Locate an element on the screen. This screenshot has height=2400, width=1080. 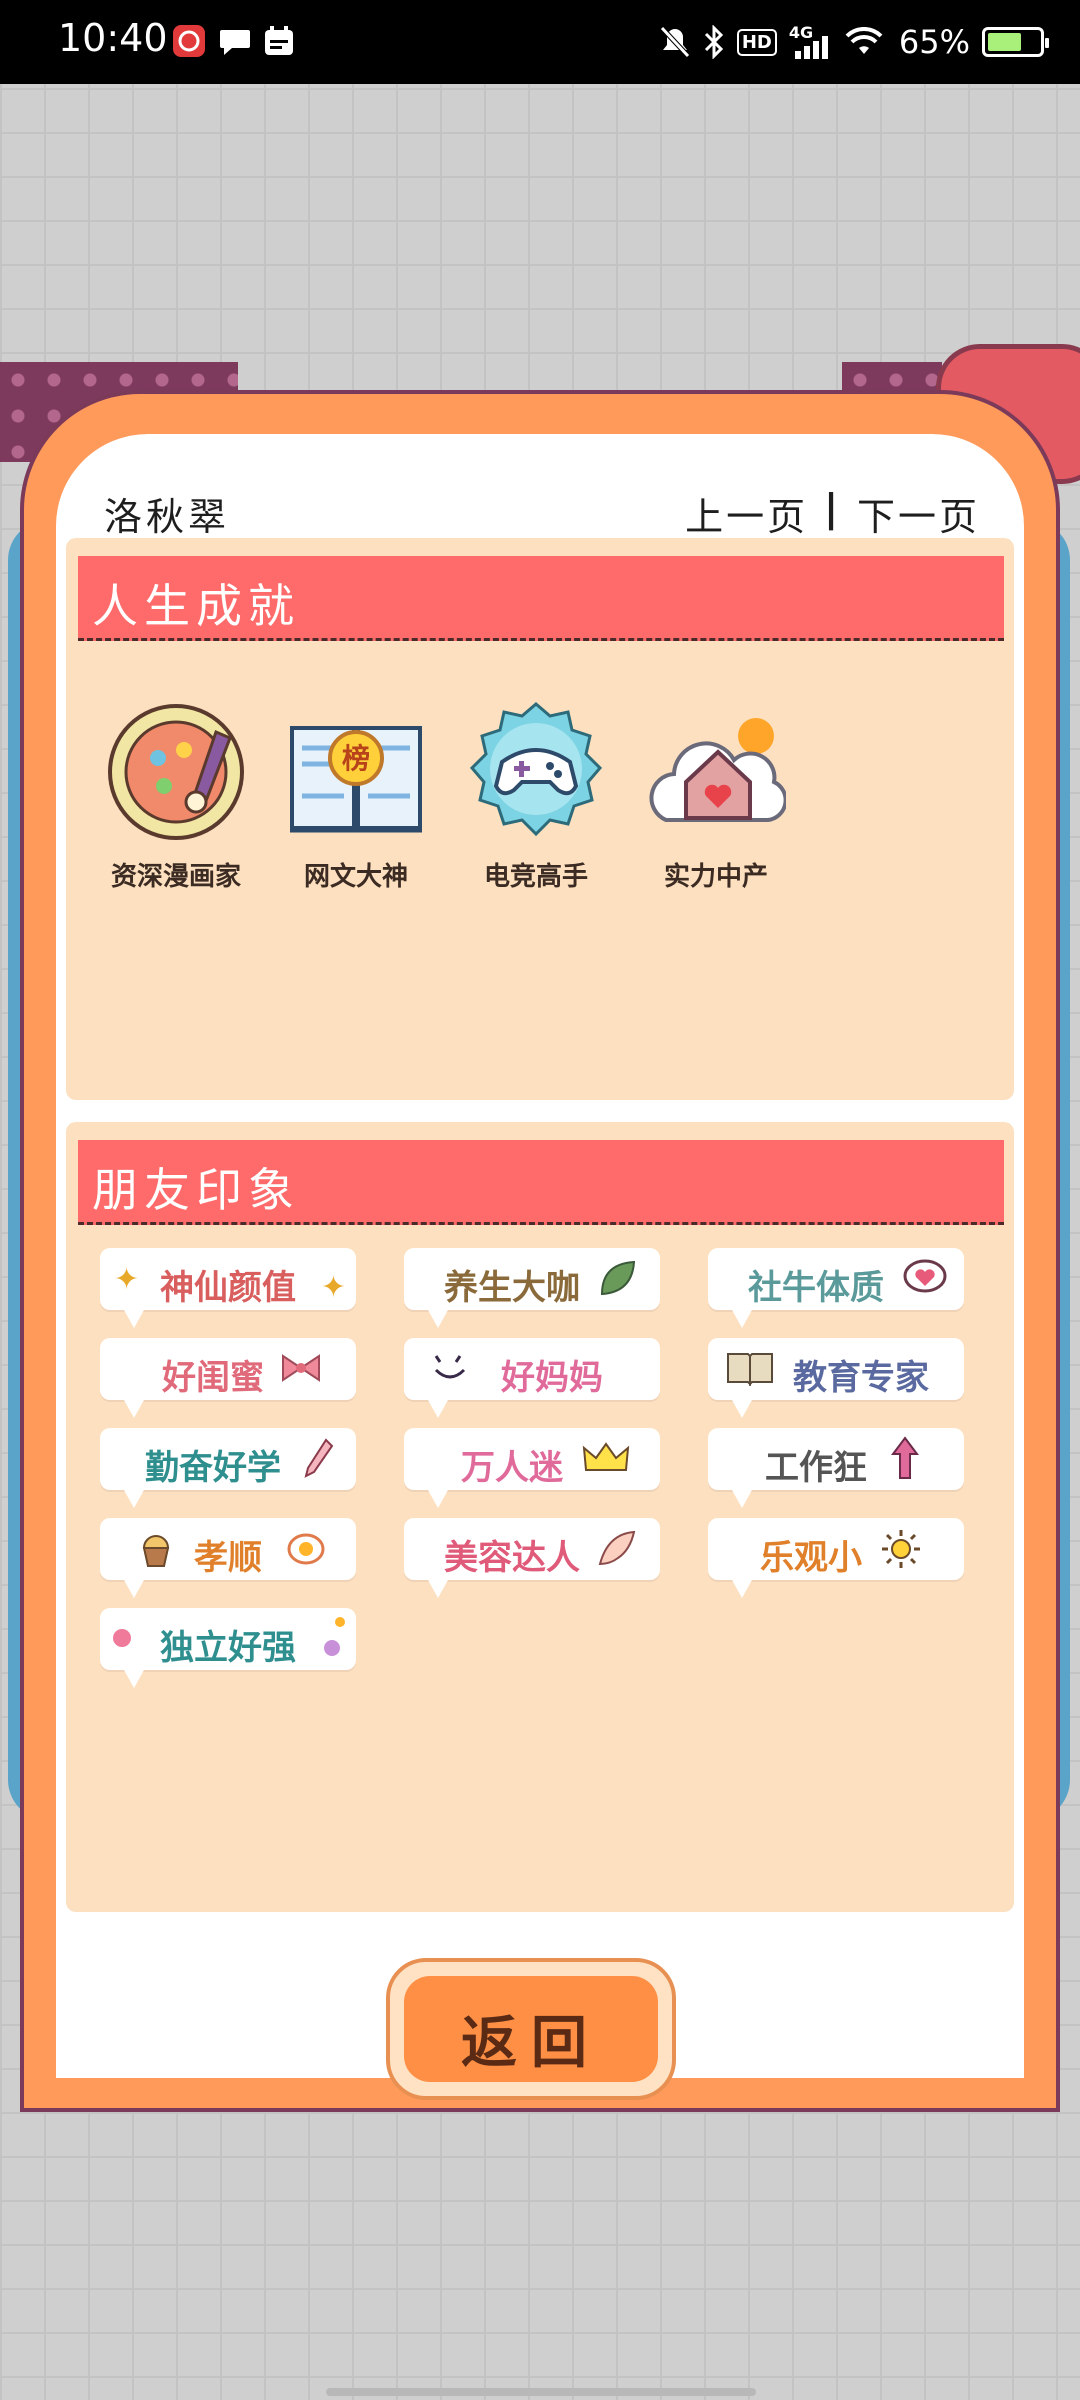
impression-tag: 社牛体质 is located at coordinates (836, 1288).